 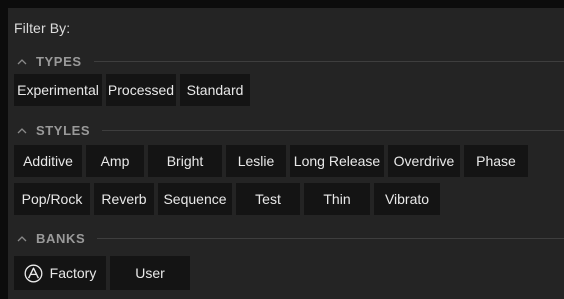 I want to click on tag-sequence: Sequence, so click(x=195, y=199).